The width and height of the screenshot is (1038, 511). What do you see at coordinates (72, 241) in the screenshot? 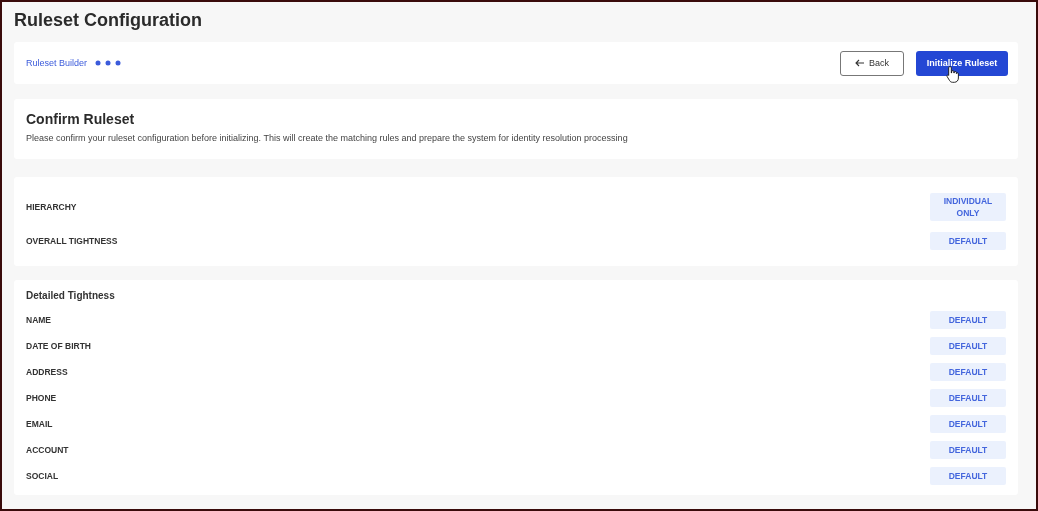
I see `setting-label: OVERALL TIGHTNESS` at bounding box center [72, 241].